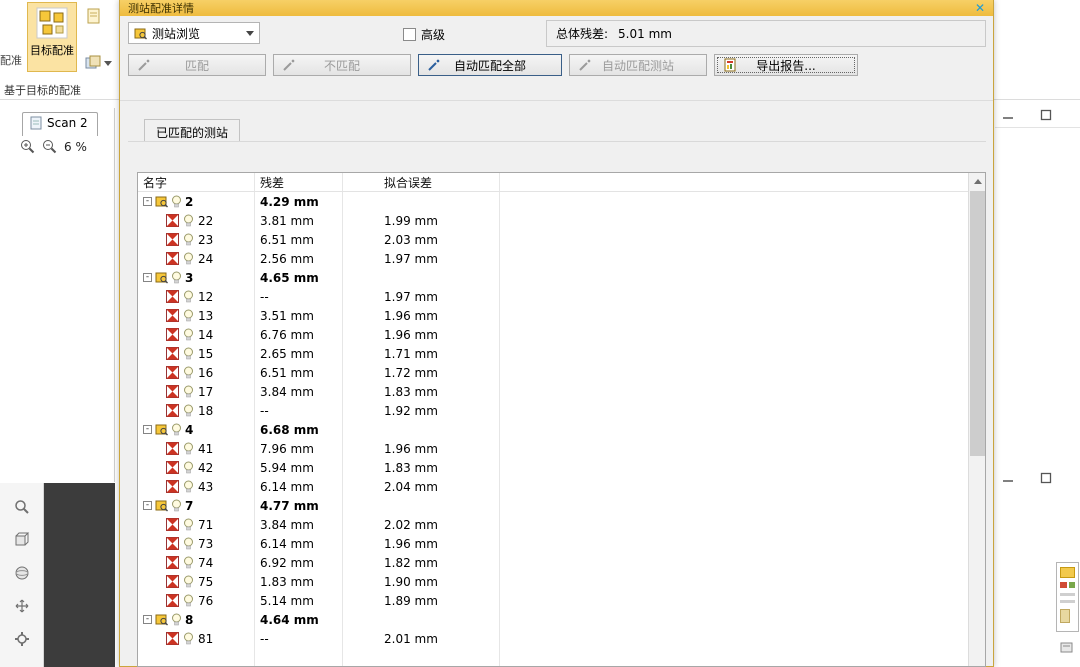 The width and height of the screenshot is (1080, 667). What do you see at coordinates (36, 123) in the screenshot?
I see `scan-doc-icon` at bounding box center [36, 123].